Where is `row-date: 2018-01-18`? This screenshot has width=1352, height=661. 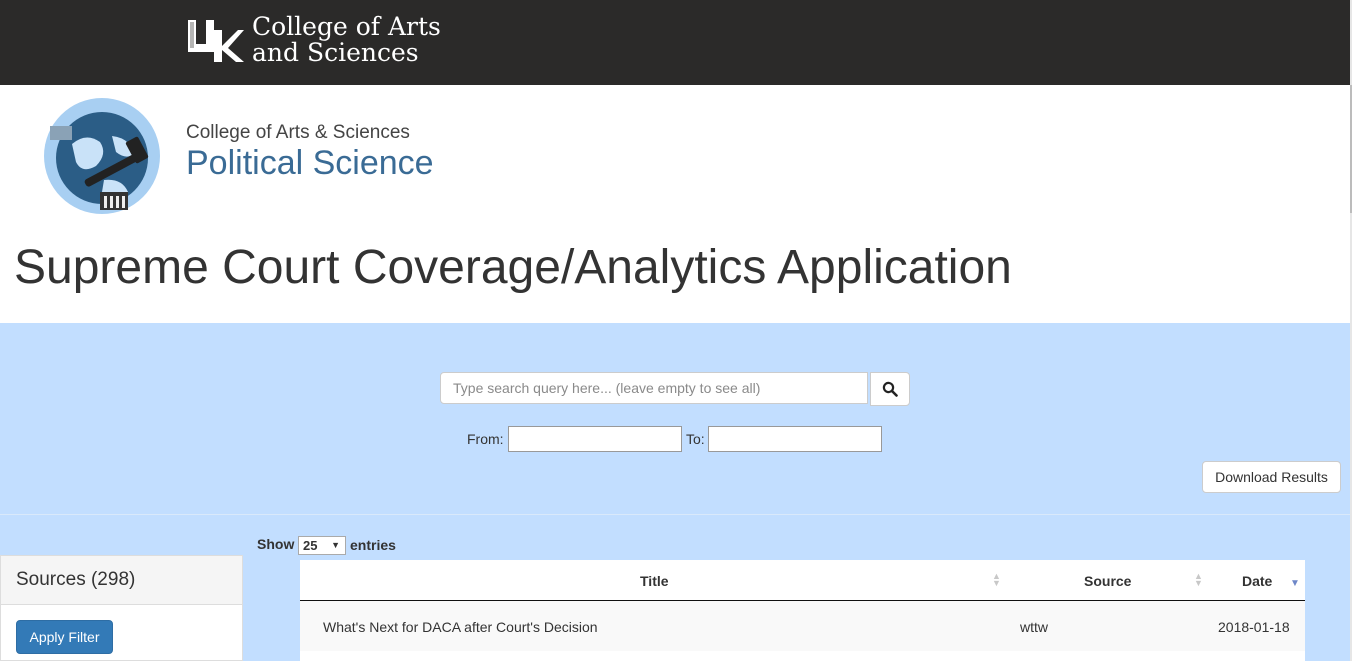
row-date: 2018-01-18 is located at coordinates (1254, 627).